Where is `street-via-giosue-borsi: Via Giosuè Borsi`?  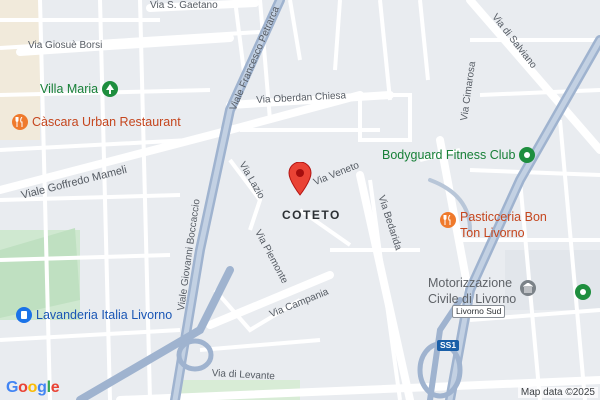 street-via-giosue-borsi: Via Giosuè Borsi is located at coordinates (65, 45).